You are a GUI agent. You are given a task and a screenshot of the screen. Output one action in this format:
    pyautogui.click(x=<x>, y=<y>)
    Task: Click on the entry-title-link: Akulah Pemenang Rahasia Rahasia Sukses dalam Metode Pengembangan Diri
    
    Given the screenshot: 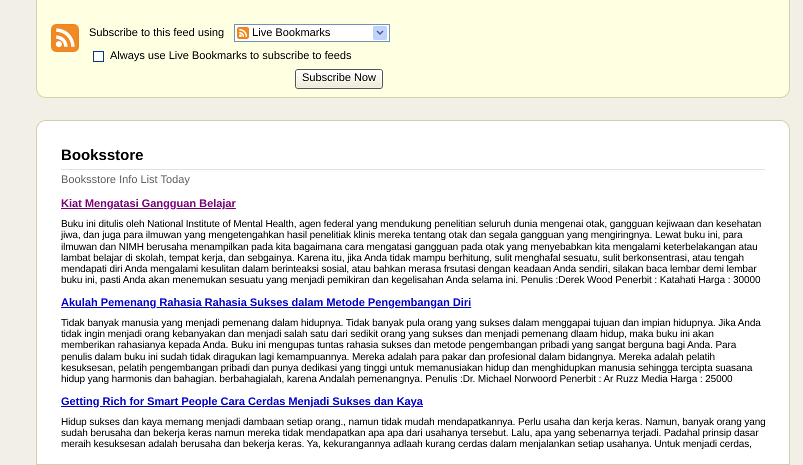 What is the action you would take?
    pyautogui.click(x=266, y=303)
    